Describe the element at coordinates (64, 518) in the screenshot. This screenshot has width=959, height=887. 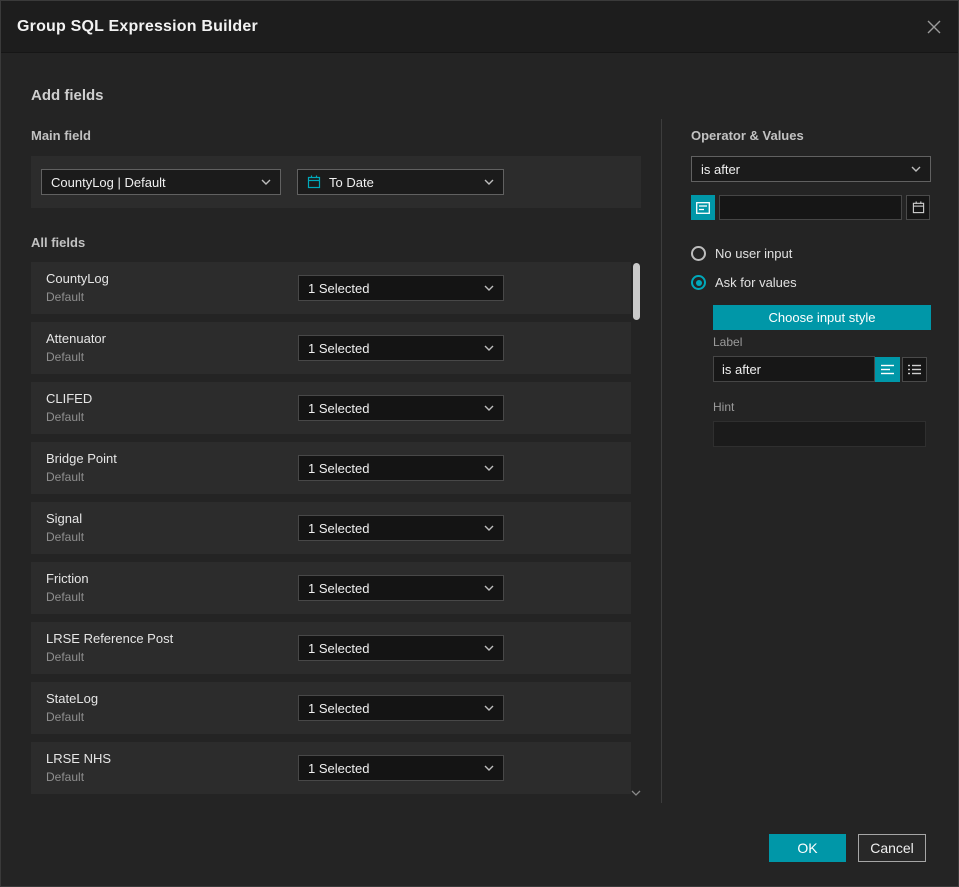
I see `field-name: Signal` at that location.